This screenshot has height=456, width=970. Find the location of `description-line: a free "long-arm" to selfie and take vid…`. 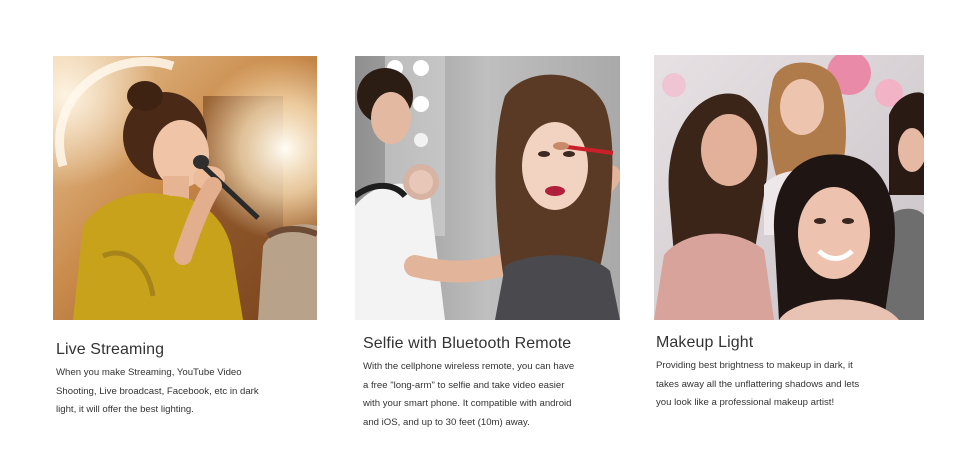

description-line: a free "long-arm" to selfie and take vid… is located at coordinates (464, 385).